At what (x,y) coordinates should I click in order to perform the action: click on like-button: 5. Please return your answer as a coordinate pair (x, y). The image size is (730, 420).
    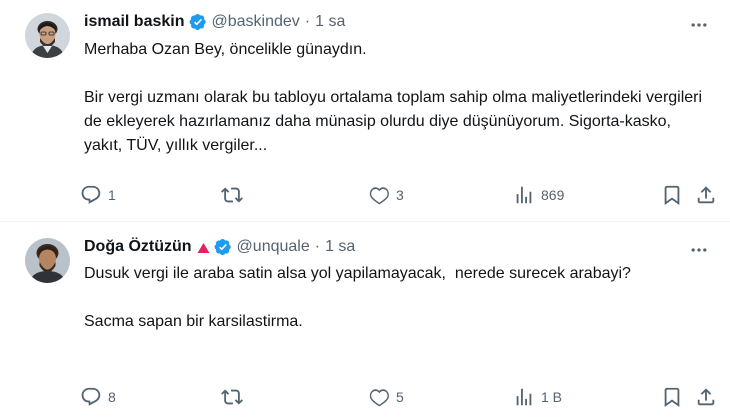
    Looking at the image, I should click on (386, 397).